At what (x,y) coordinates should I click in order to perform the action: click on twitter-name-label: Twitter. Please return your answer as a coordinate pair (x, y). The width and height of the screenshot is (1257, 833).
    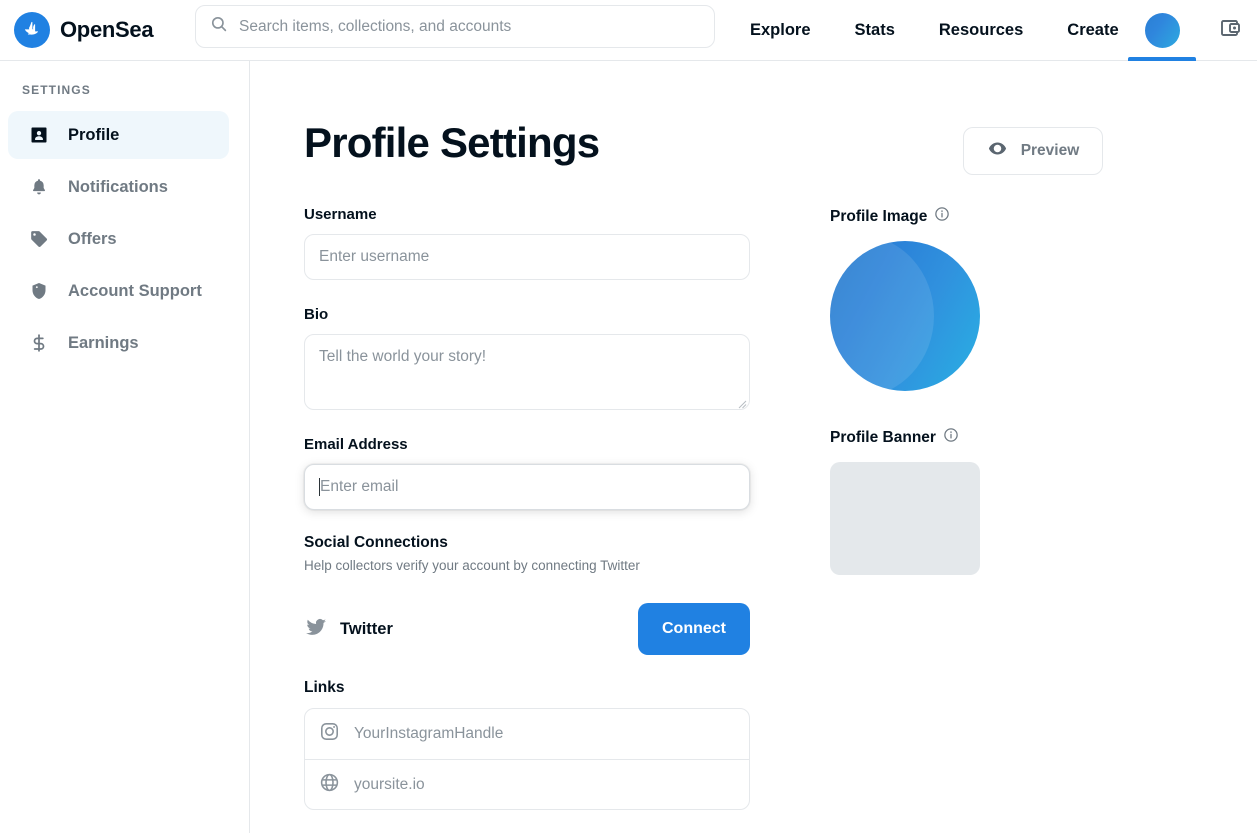
    Looking at the image, I should click on (366, 628).